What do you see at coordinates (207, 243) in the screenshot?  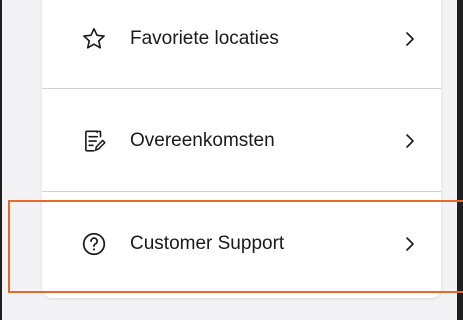 I see `menu-item-label: Customer Support` at bounding box center [207, 243].